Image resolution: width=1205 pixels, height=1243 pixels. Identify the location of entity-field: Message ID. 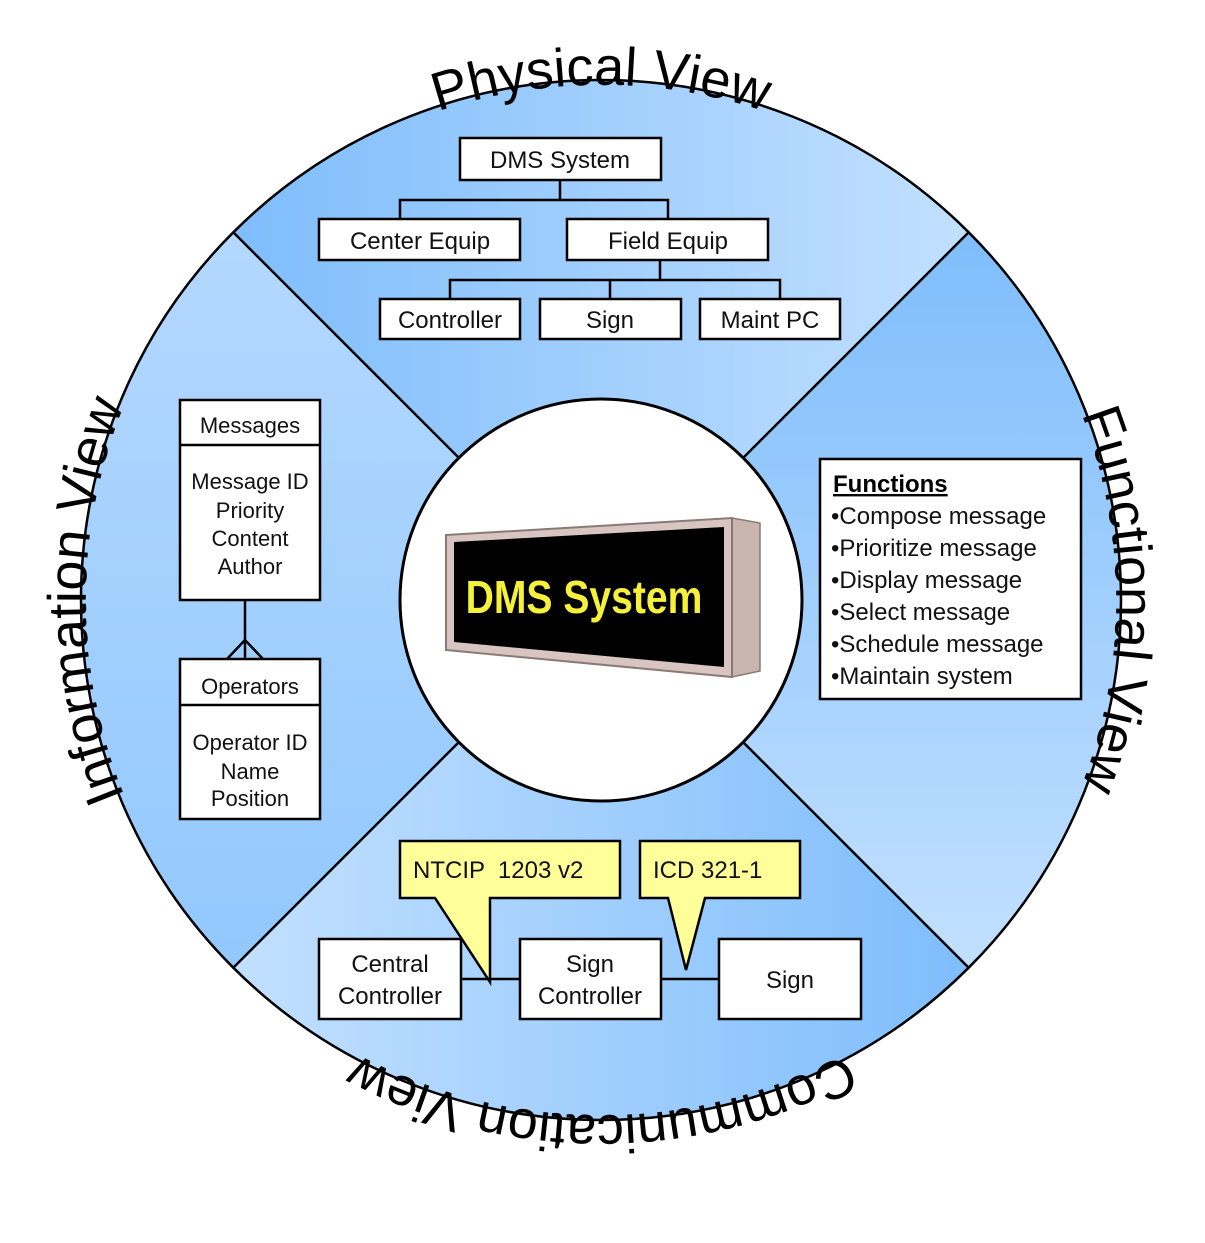
(249, 481).